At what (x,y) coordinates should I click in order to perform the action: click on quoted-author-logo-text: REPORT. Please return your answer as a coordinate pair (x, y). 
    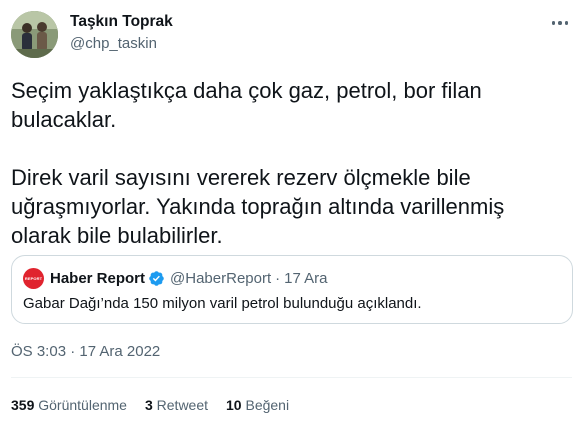
    Looking at the image, I should click on (33, 278).